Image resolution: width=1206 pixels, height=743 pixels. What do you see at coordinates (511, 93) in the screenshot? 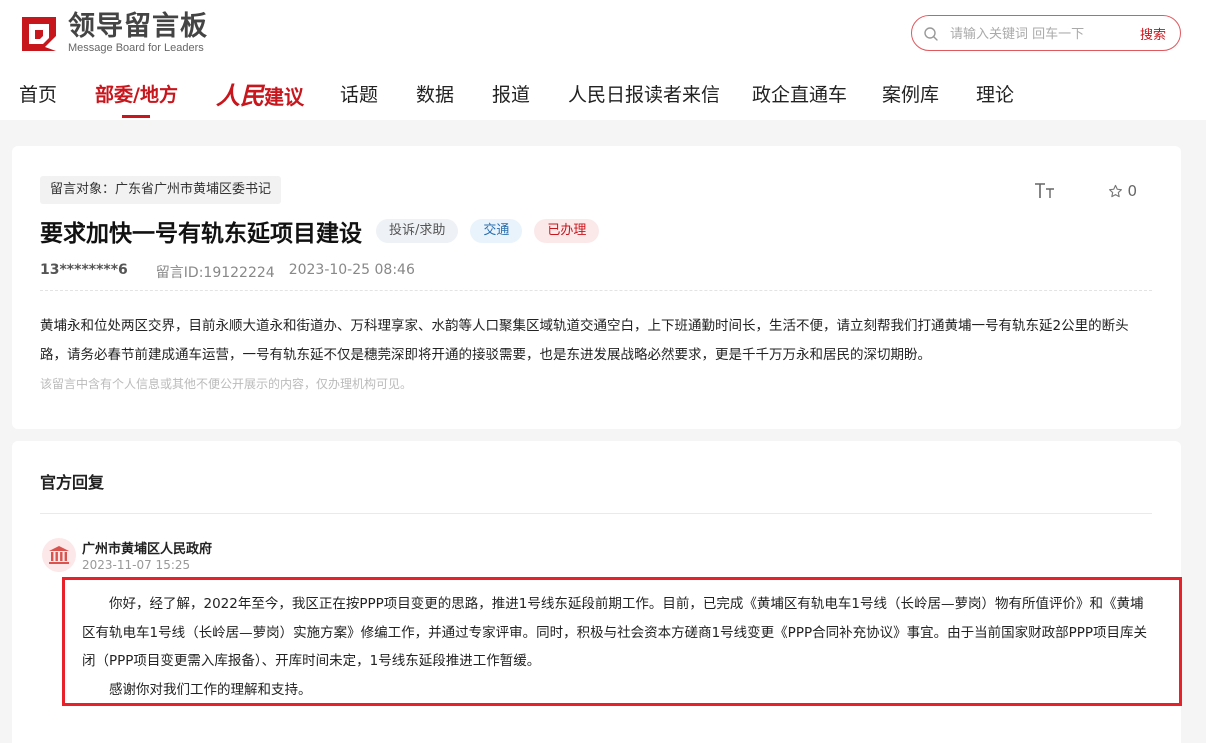
I see `nav-item-reports: 报道` at bounding box center [511, 93].